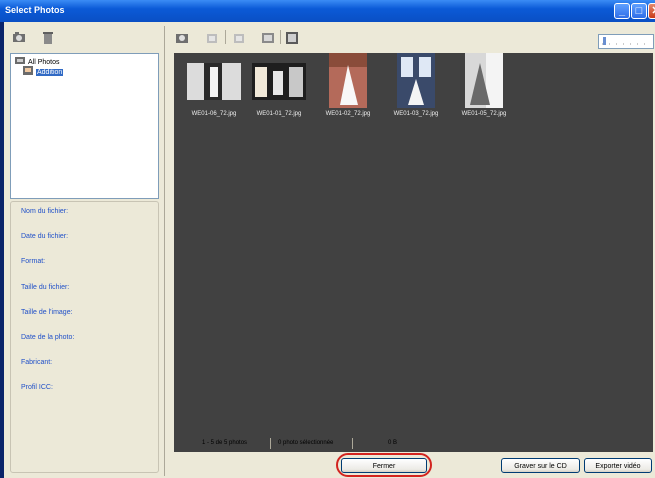  Describe the element at coordinates (164, 251) in the screenshot. I see `panel-divider` at that location.